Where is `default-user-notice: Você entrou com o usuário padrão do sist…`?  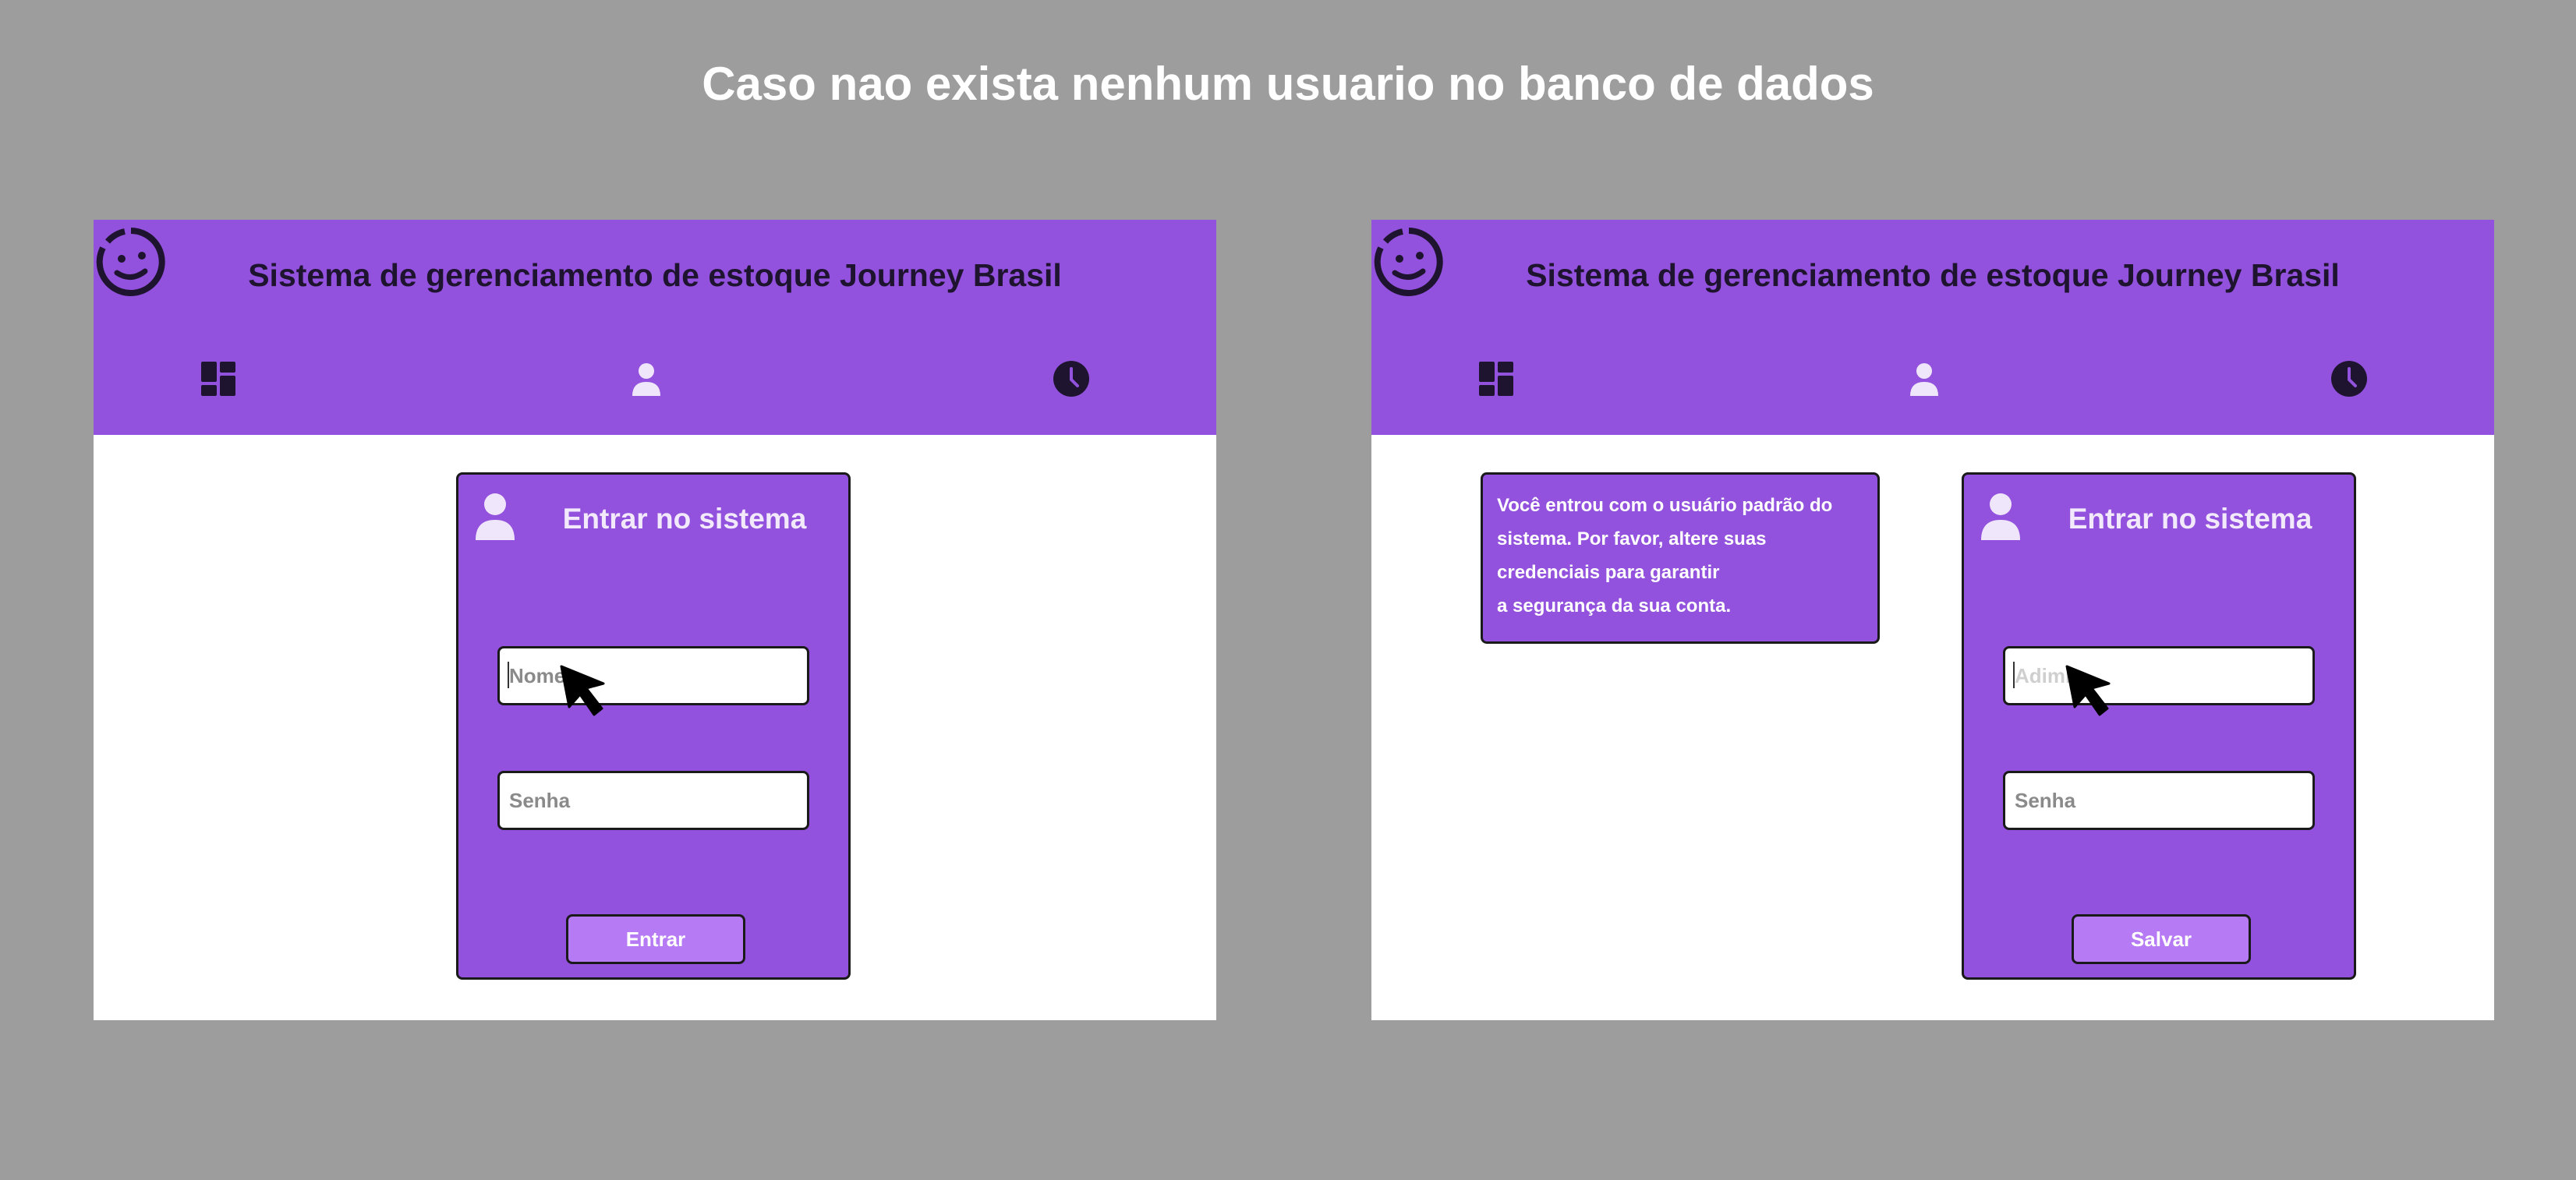 default-user-notice: Você entrou com o usuário padrão do sist… is located at coordinates (1680, 558).